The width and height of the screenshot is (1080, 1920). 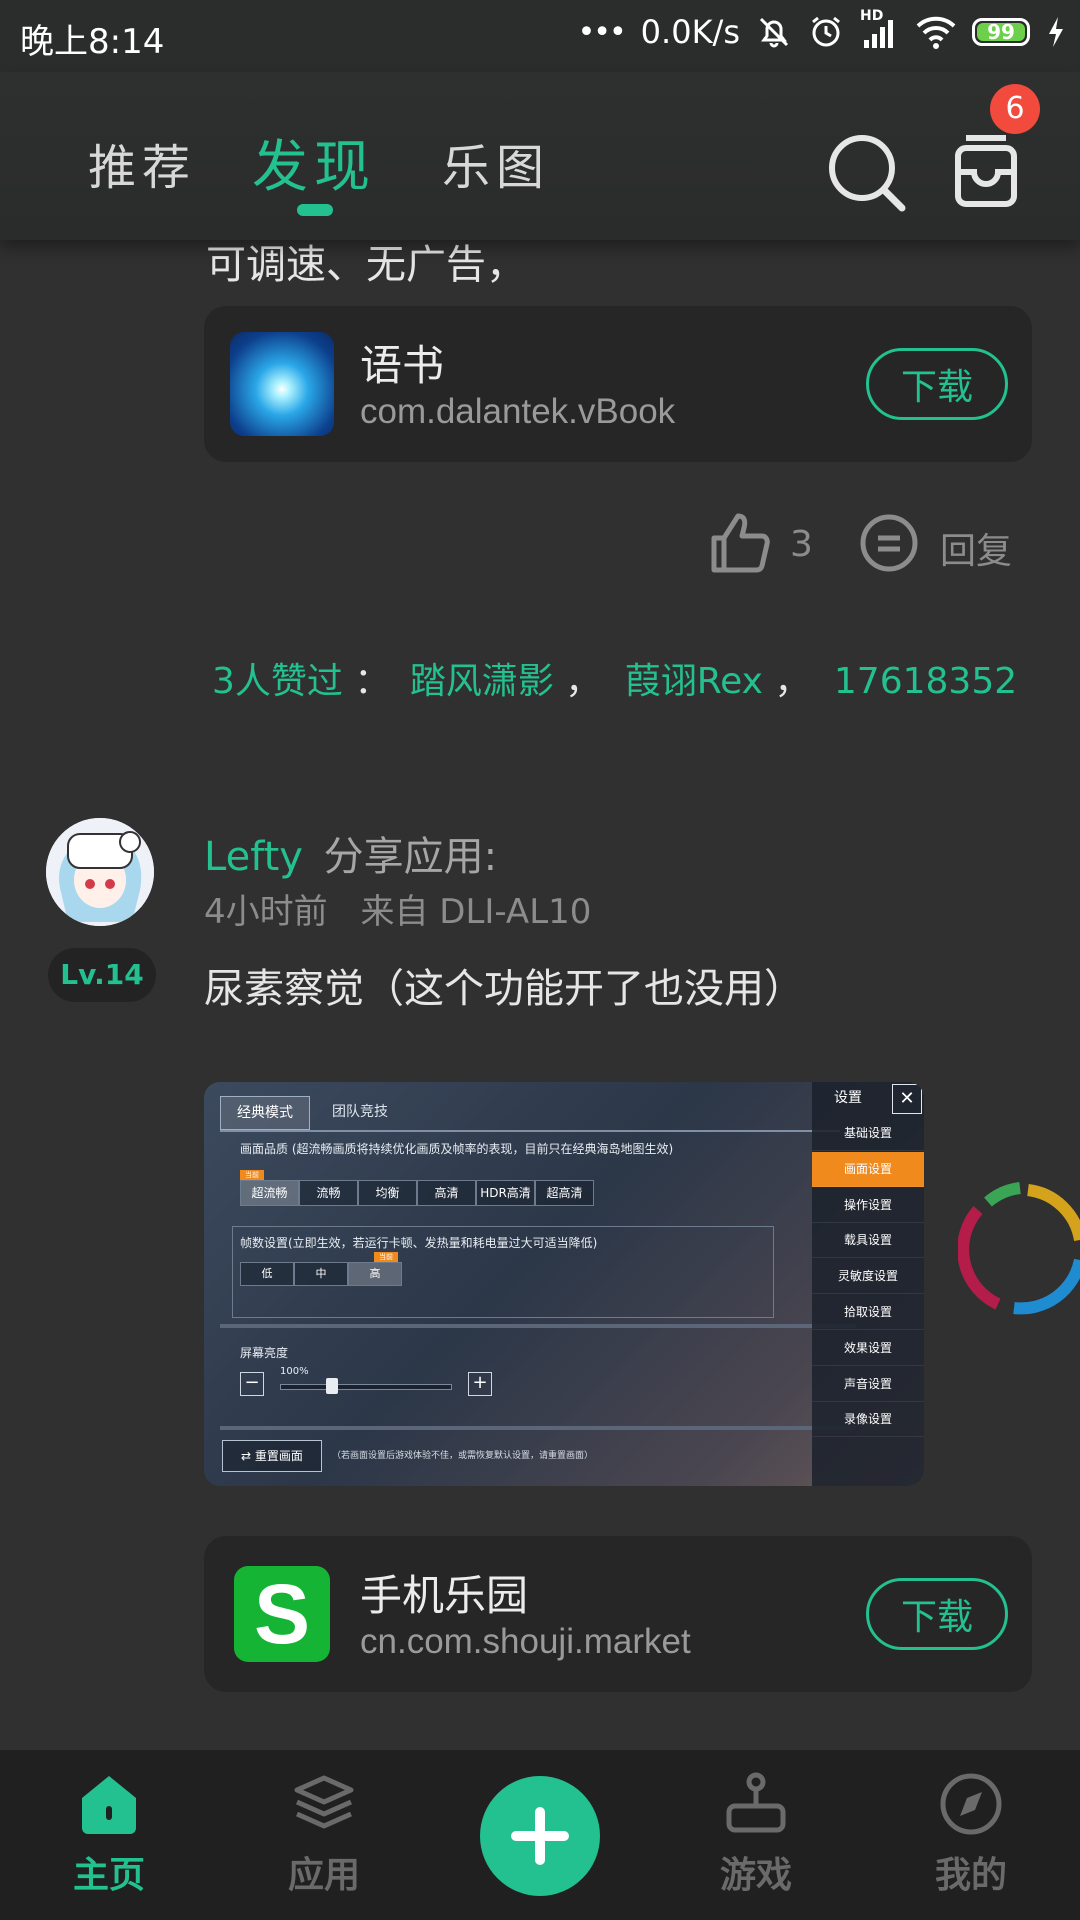 What do you see at coordinates (868, 1205) in the screenshot?
I see `settings-menu-item: 操作设置` at bounding box center [868, 1205].